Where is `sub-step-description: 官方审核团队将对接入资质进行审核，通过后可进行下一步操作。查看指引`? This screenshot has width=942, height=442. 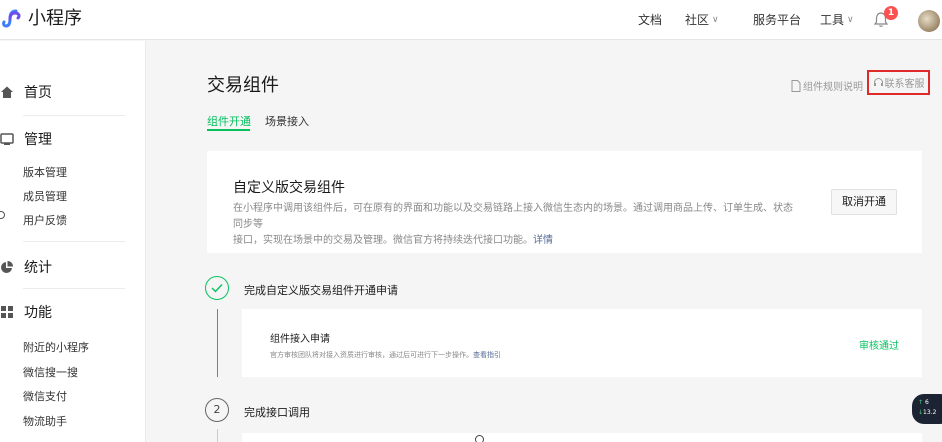
sub-step-description: 官方审核团队将对接入资质进行审核，通过后可进行下一步操作。查看指引 is located at coordinates (385, 355).